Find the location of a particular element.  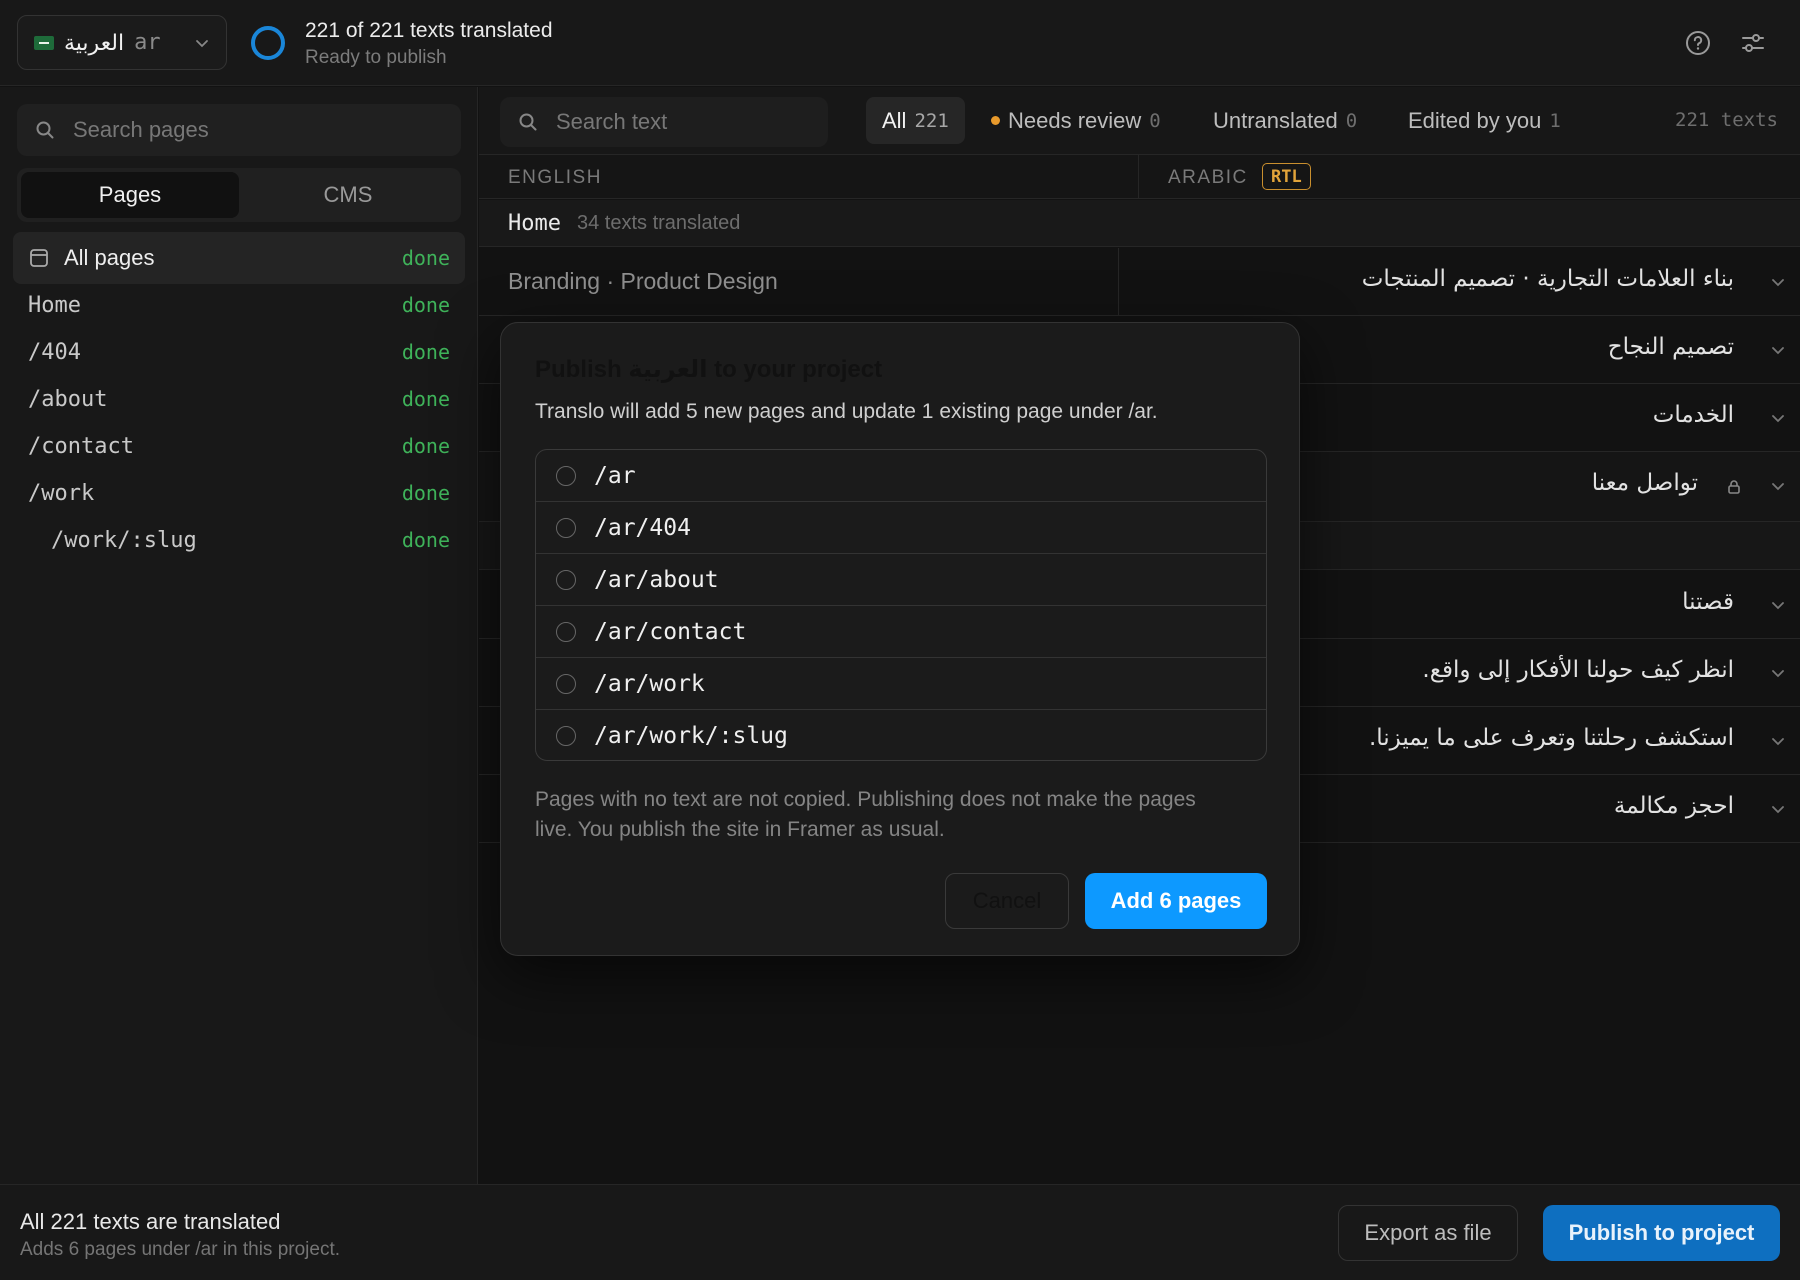

export-button: Export as file is located at coordinates (1428, 1233).